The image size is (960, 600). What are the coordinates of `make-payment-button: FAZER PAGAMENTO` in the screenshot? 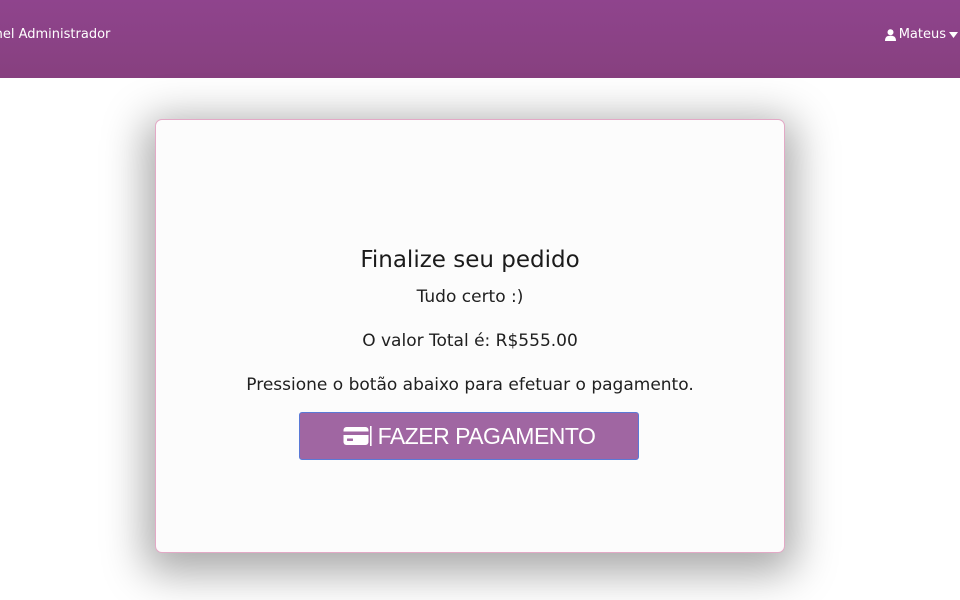 It's located at (469, 436).